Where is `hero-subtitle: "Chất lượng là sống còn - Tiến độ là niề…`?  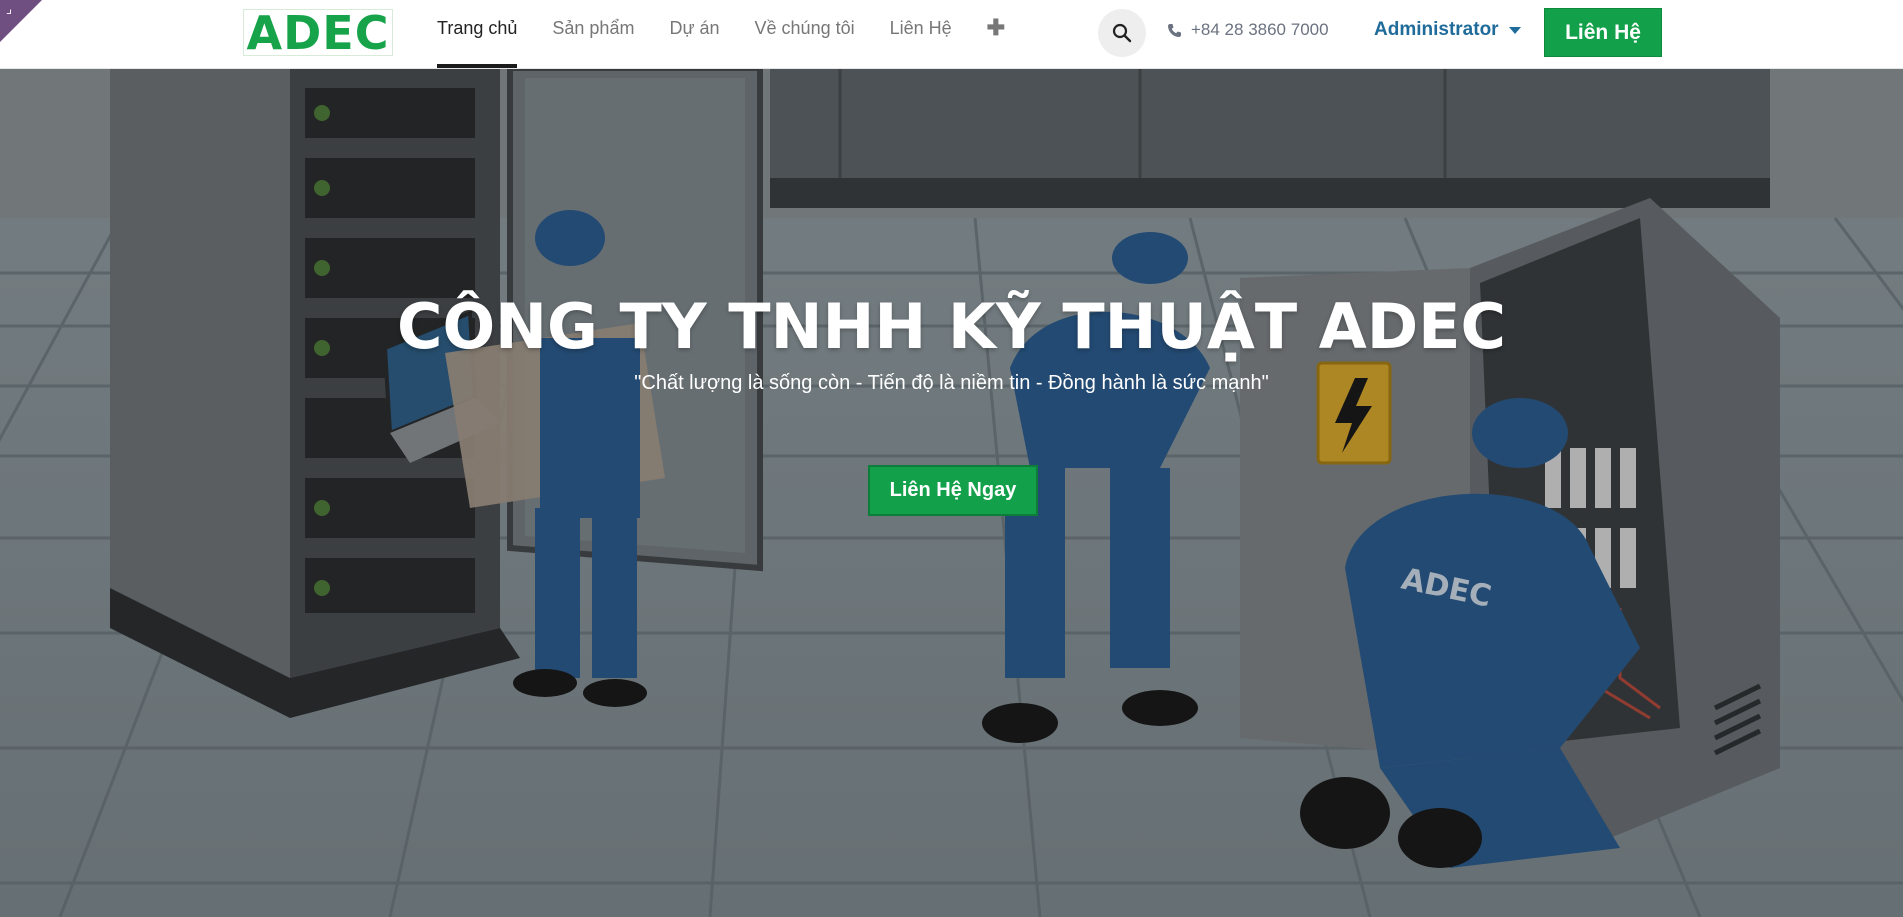 hero-subtitle: "Chất lượng là sống còn - Tiến độ là niề… is located at coordinates (951, 383).